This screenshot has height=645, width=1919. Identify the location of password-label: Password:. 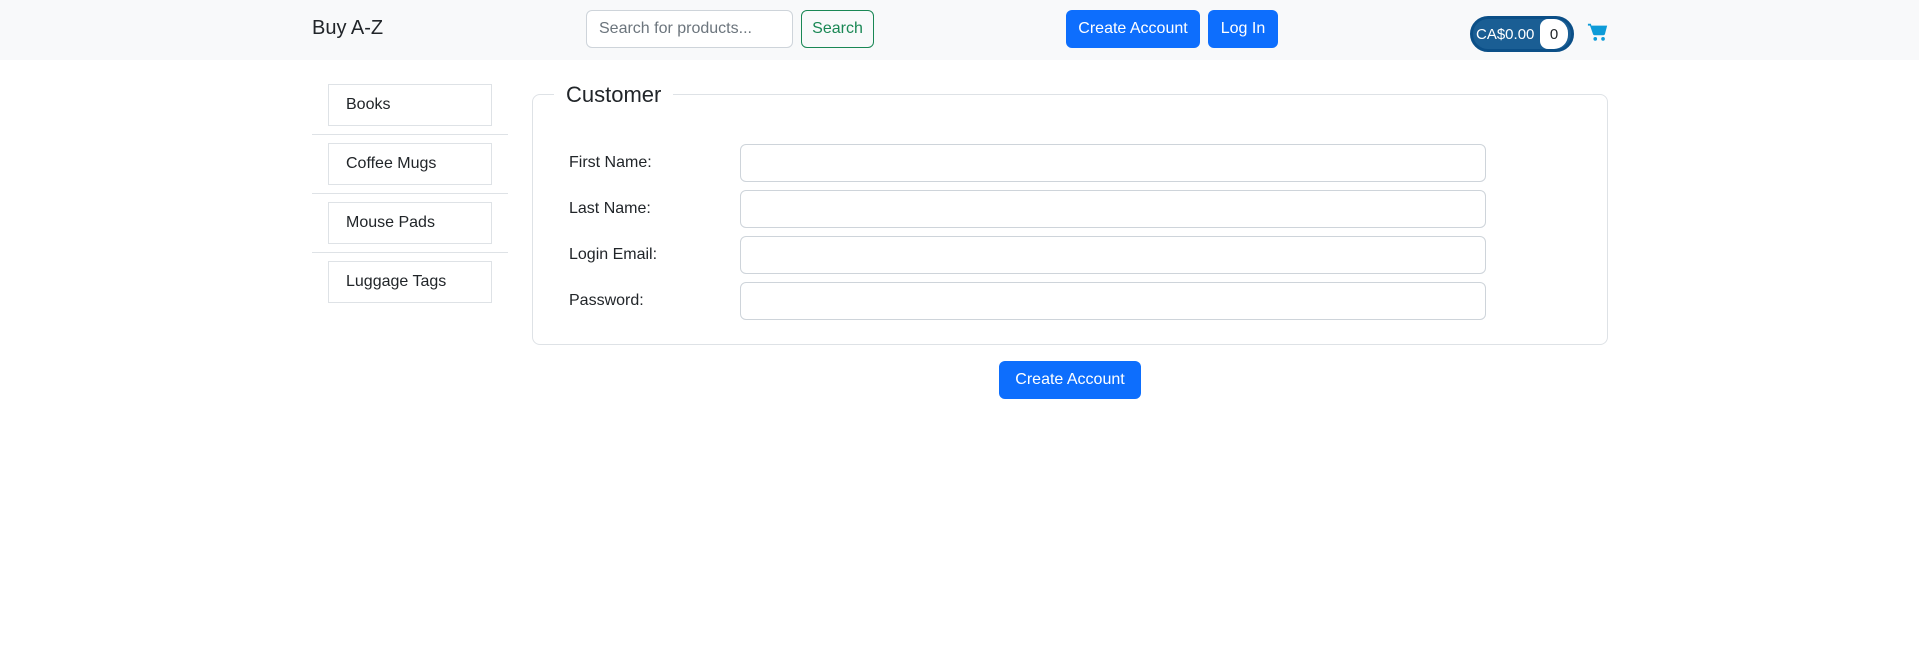
(606, 300).